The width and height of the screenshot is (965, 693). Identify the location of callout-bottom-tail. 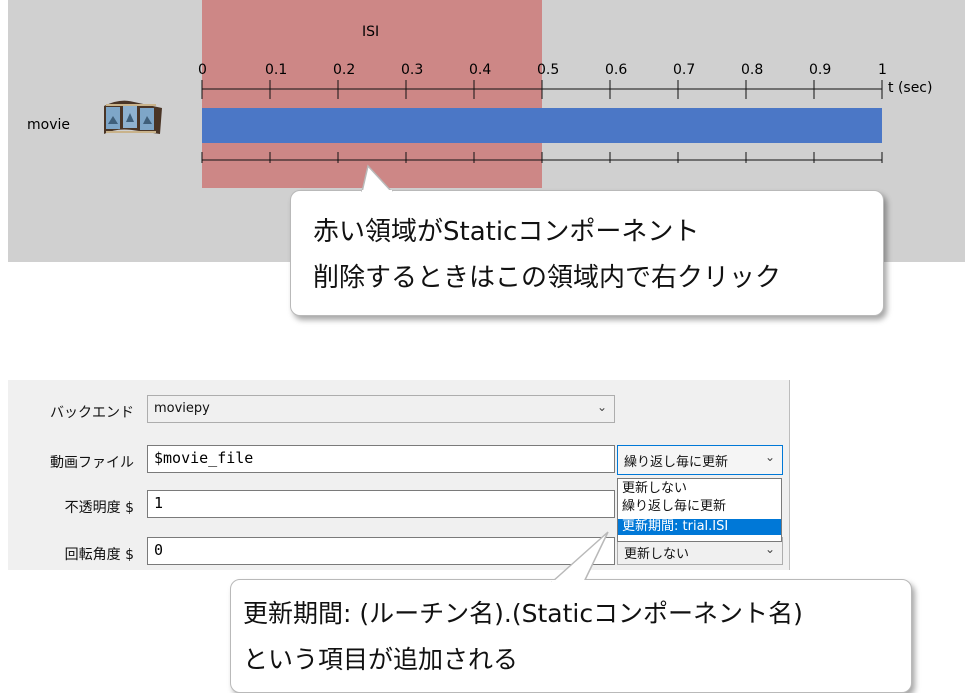
(580, 557).